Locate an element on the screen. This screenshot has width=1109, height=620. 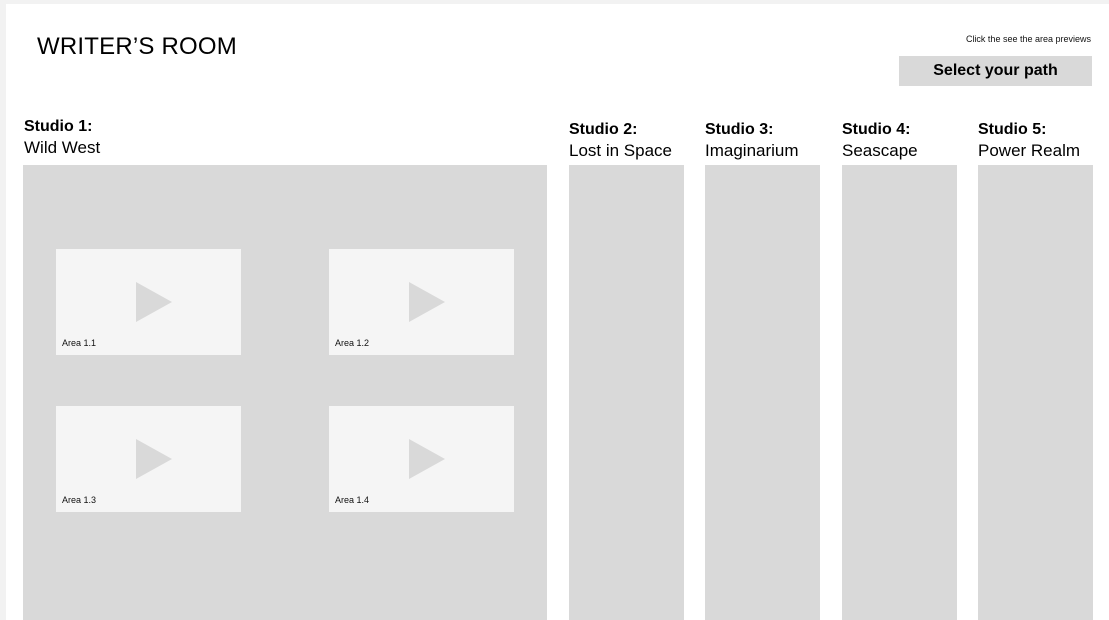
area-card-1-1: Area 1.1 is located at coordinates (148, 302).